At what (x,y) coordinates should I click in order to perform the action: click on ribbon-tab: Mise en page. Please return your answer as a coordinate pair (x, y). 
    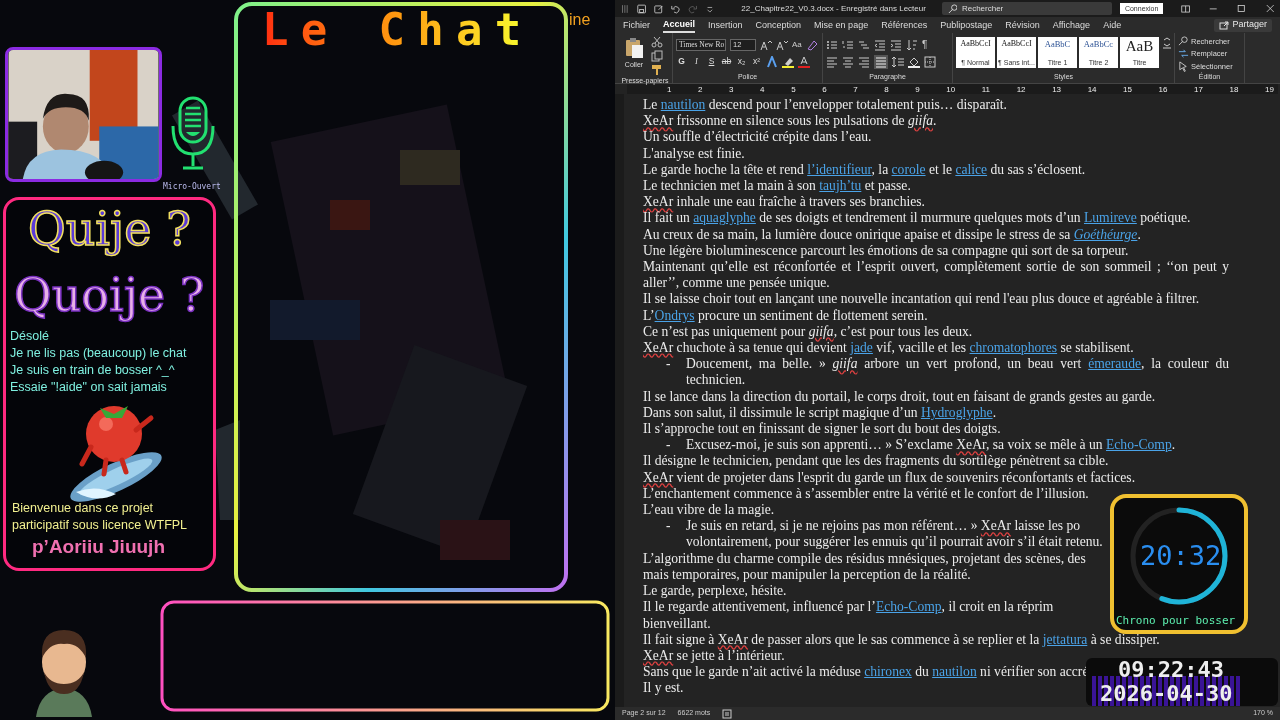
    Looking at the image, I should click on (841, 25).